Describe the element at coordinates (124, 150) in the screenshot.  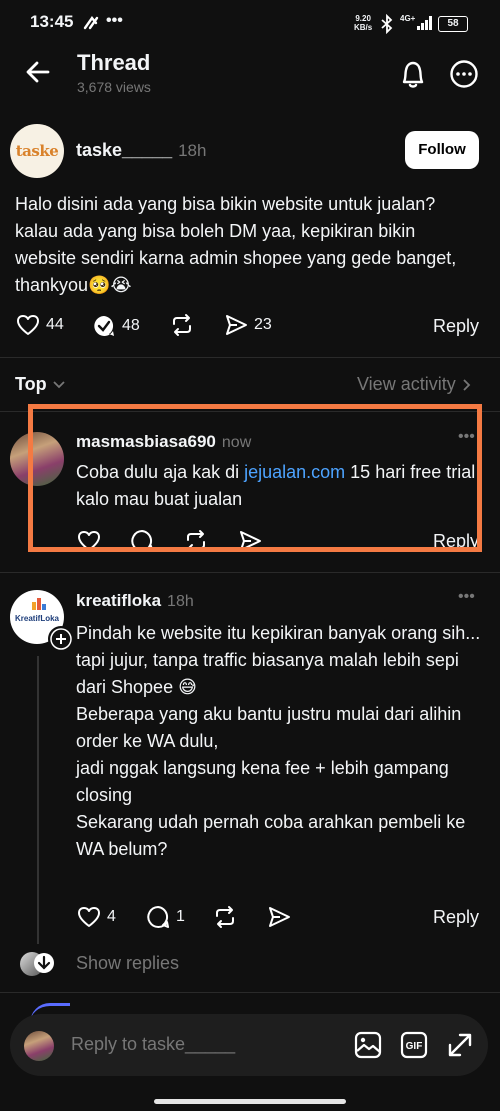
I see `author-username: taske_____` at that location.